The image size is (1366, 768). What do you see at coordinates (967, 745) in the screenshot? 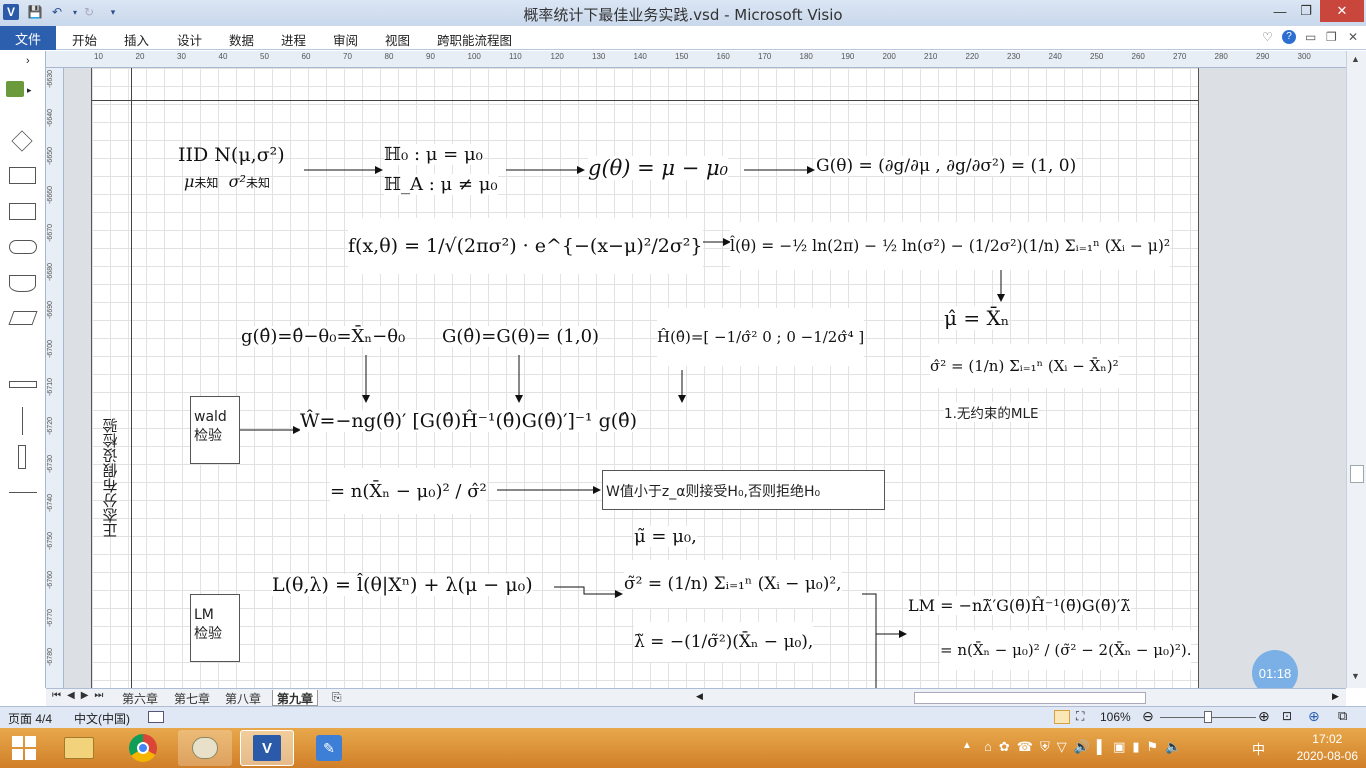
I see `show-hidden-icons: ▲` at bounding box center [967, 745].